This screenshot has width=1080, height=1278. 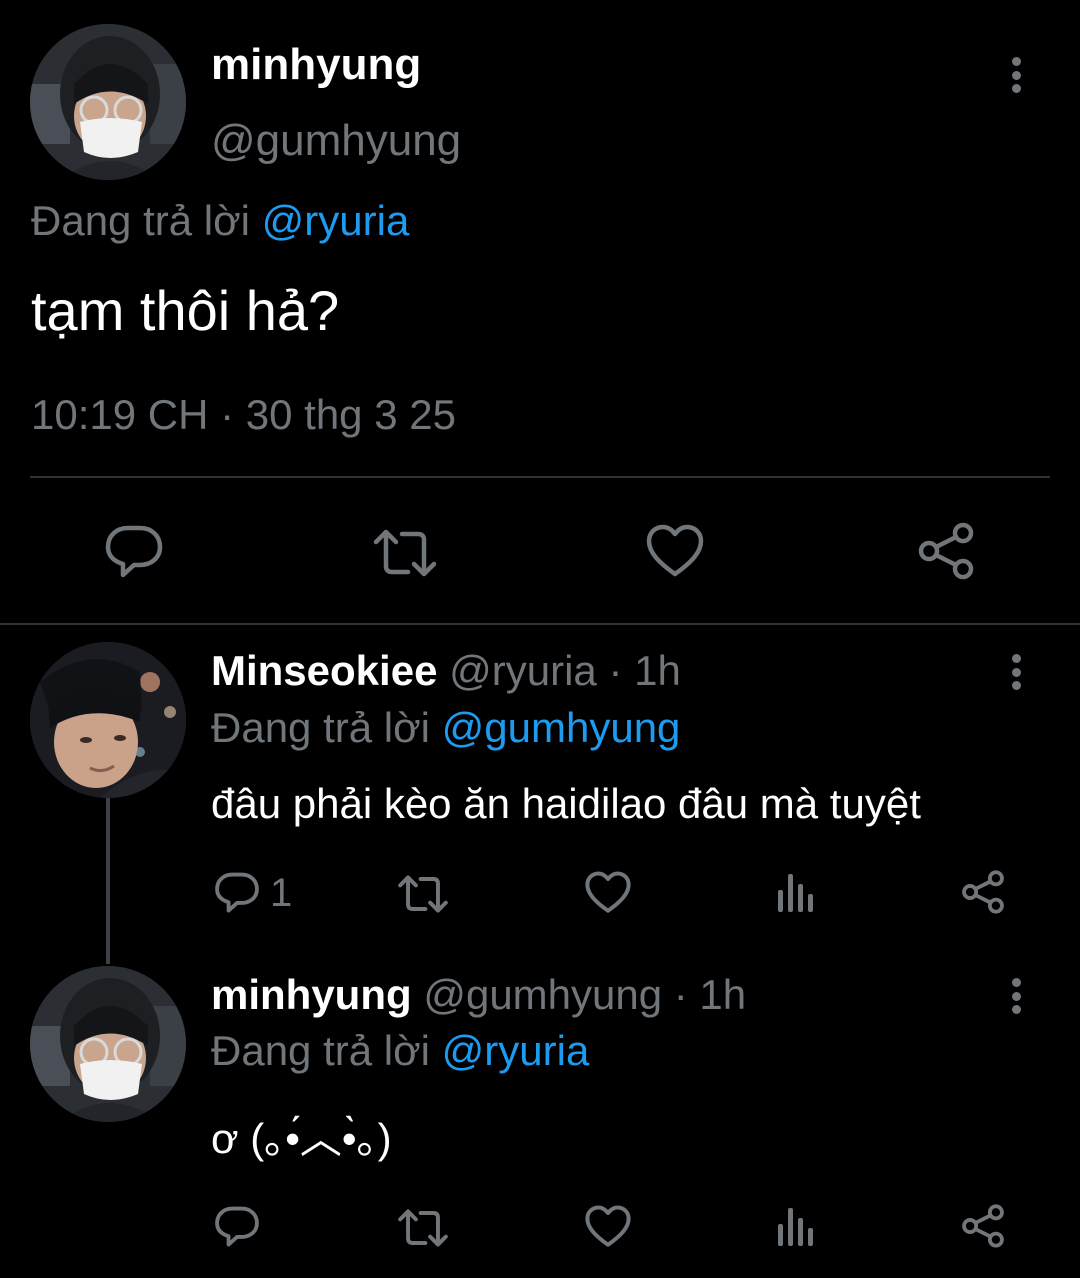 What do you see at coordinates (301, 1138) in the screenshot?
I see `tweet-text: ơ (｡•́︿•̀｡)` at bounding box center [301, 1138].